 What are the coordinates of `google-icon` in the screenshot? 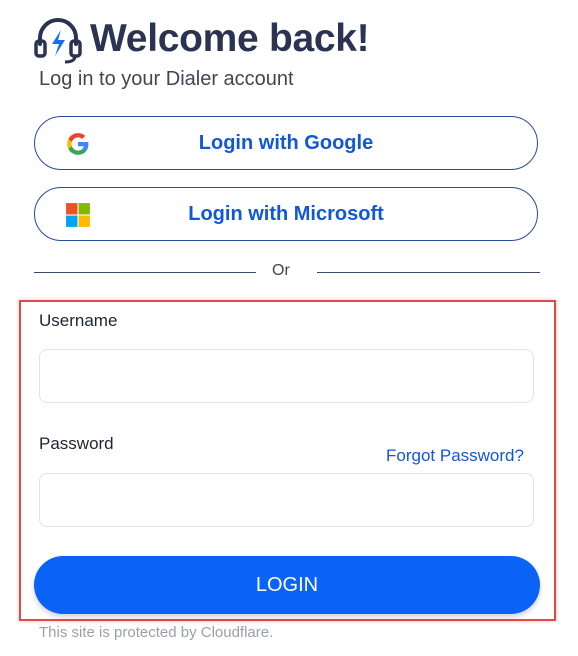 It's located at (78, 144).